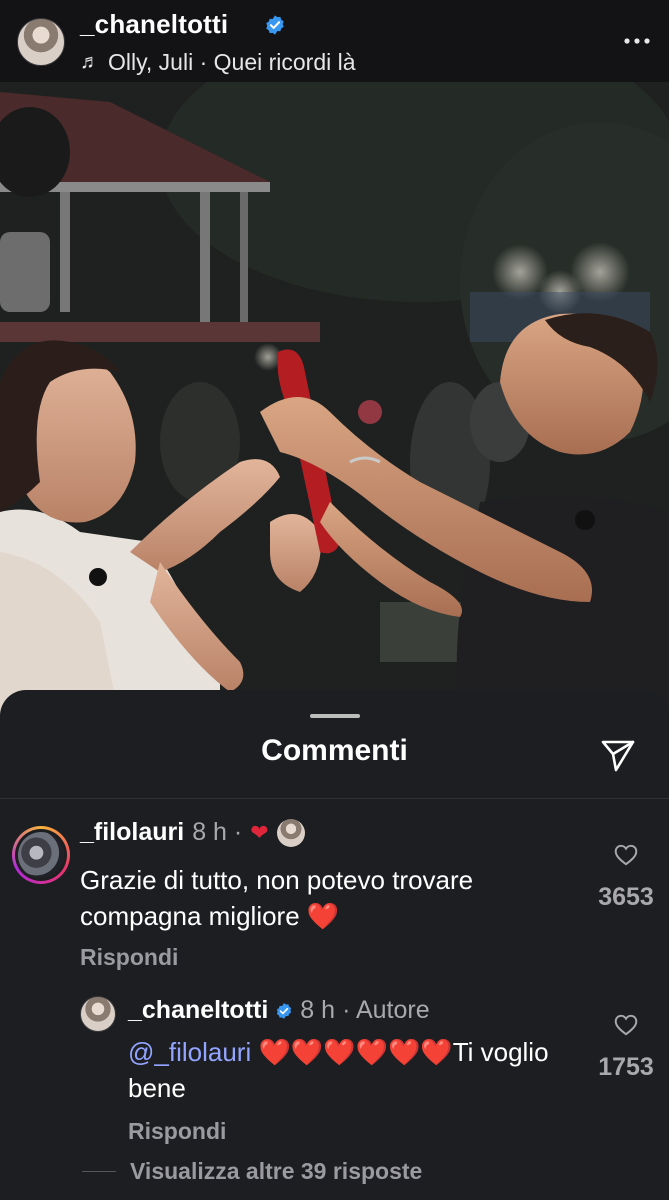 The height and width of the screenshot is (1200, 669). What do you see at coordinates (98, 1014) in the screenshot?
I see `reply-author-avatar` at bounding box center [98, 1014].